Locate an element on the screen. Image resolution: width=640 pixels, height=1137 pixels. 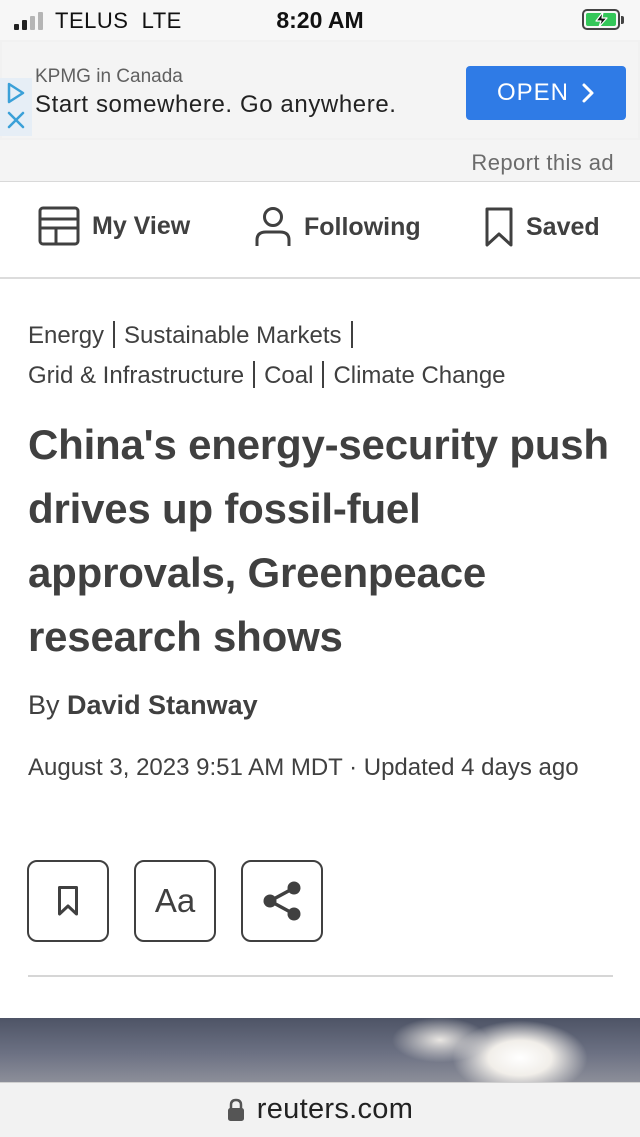
text-size-icon: Aa is located at coordinates (175, 900).